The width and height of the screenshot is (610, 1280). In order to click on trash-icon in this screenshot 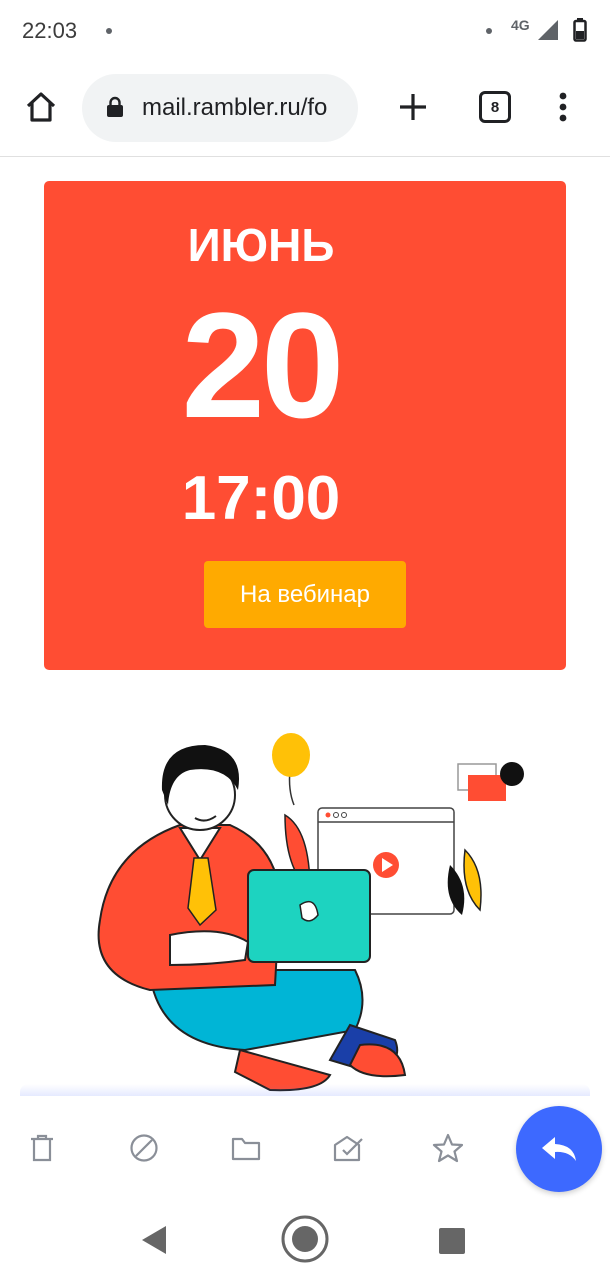, I will do `click(42, 1148)`.